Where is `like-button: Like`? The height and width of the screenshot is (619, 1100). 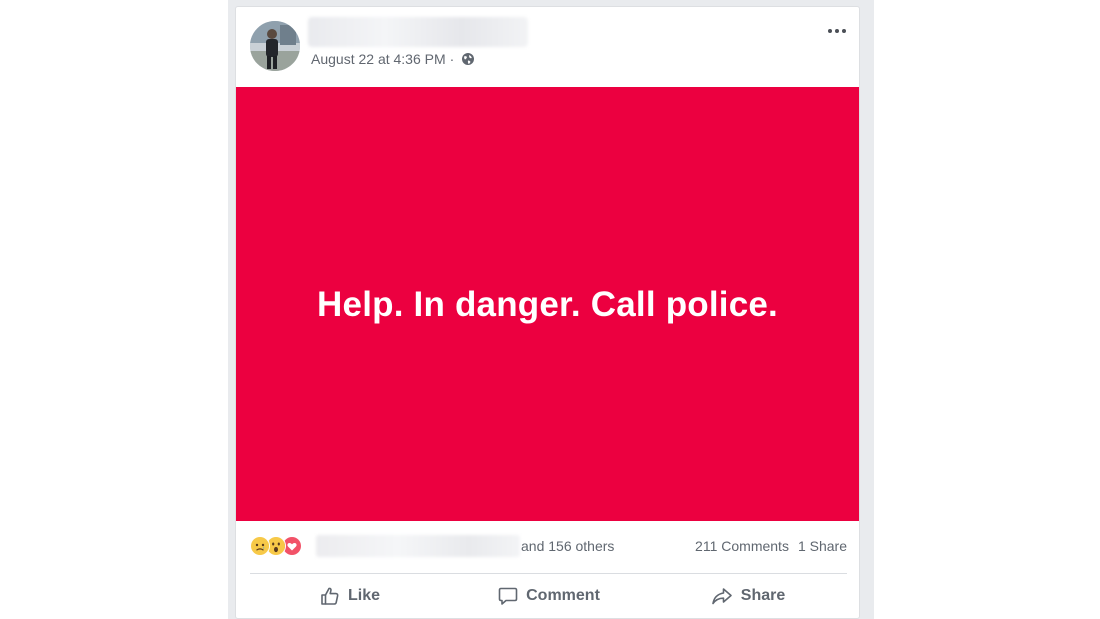
like-button: Like is located at coordinates (349, 596).